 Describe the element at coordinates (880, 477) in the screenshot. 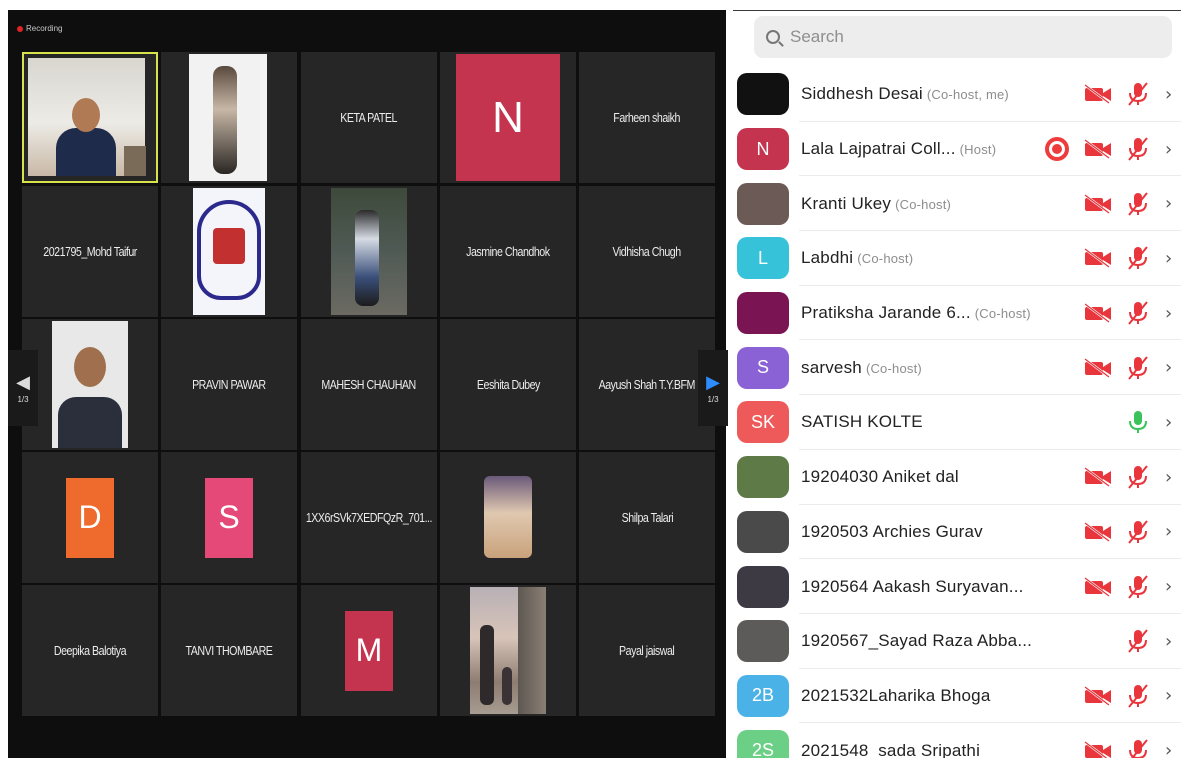

I see `participant-name: 19204030 Aniket dal` at that location.